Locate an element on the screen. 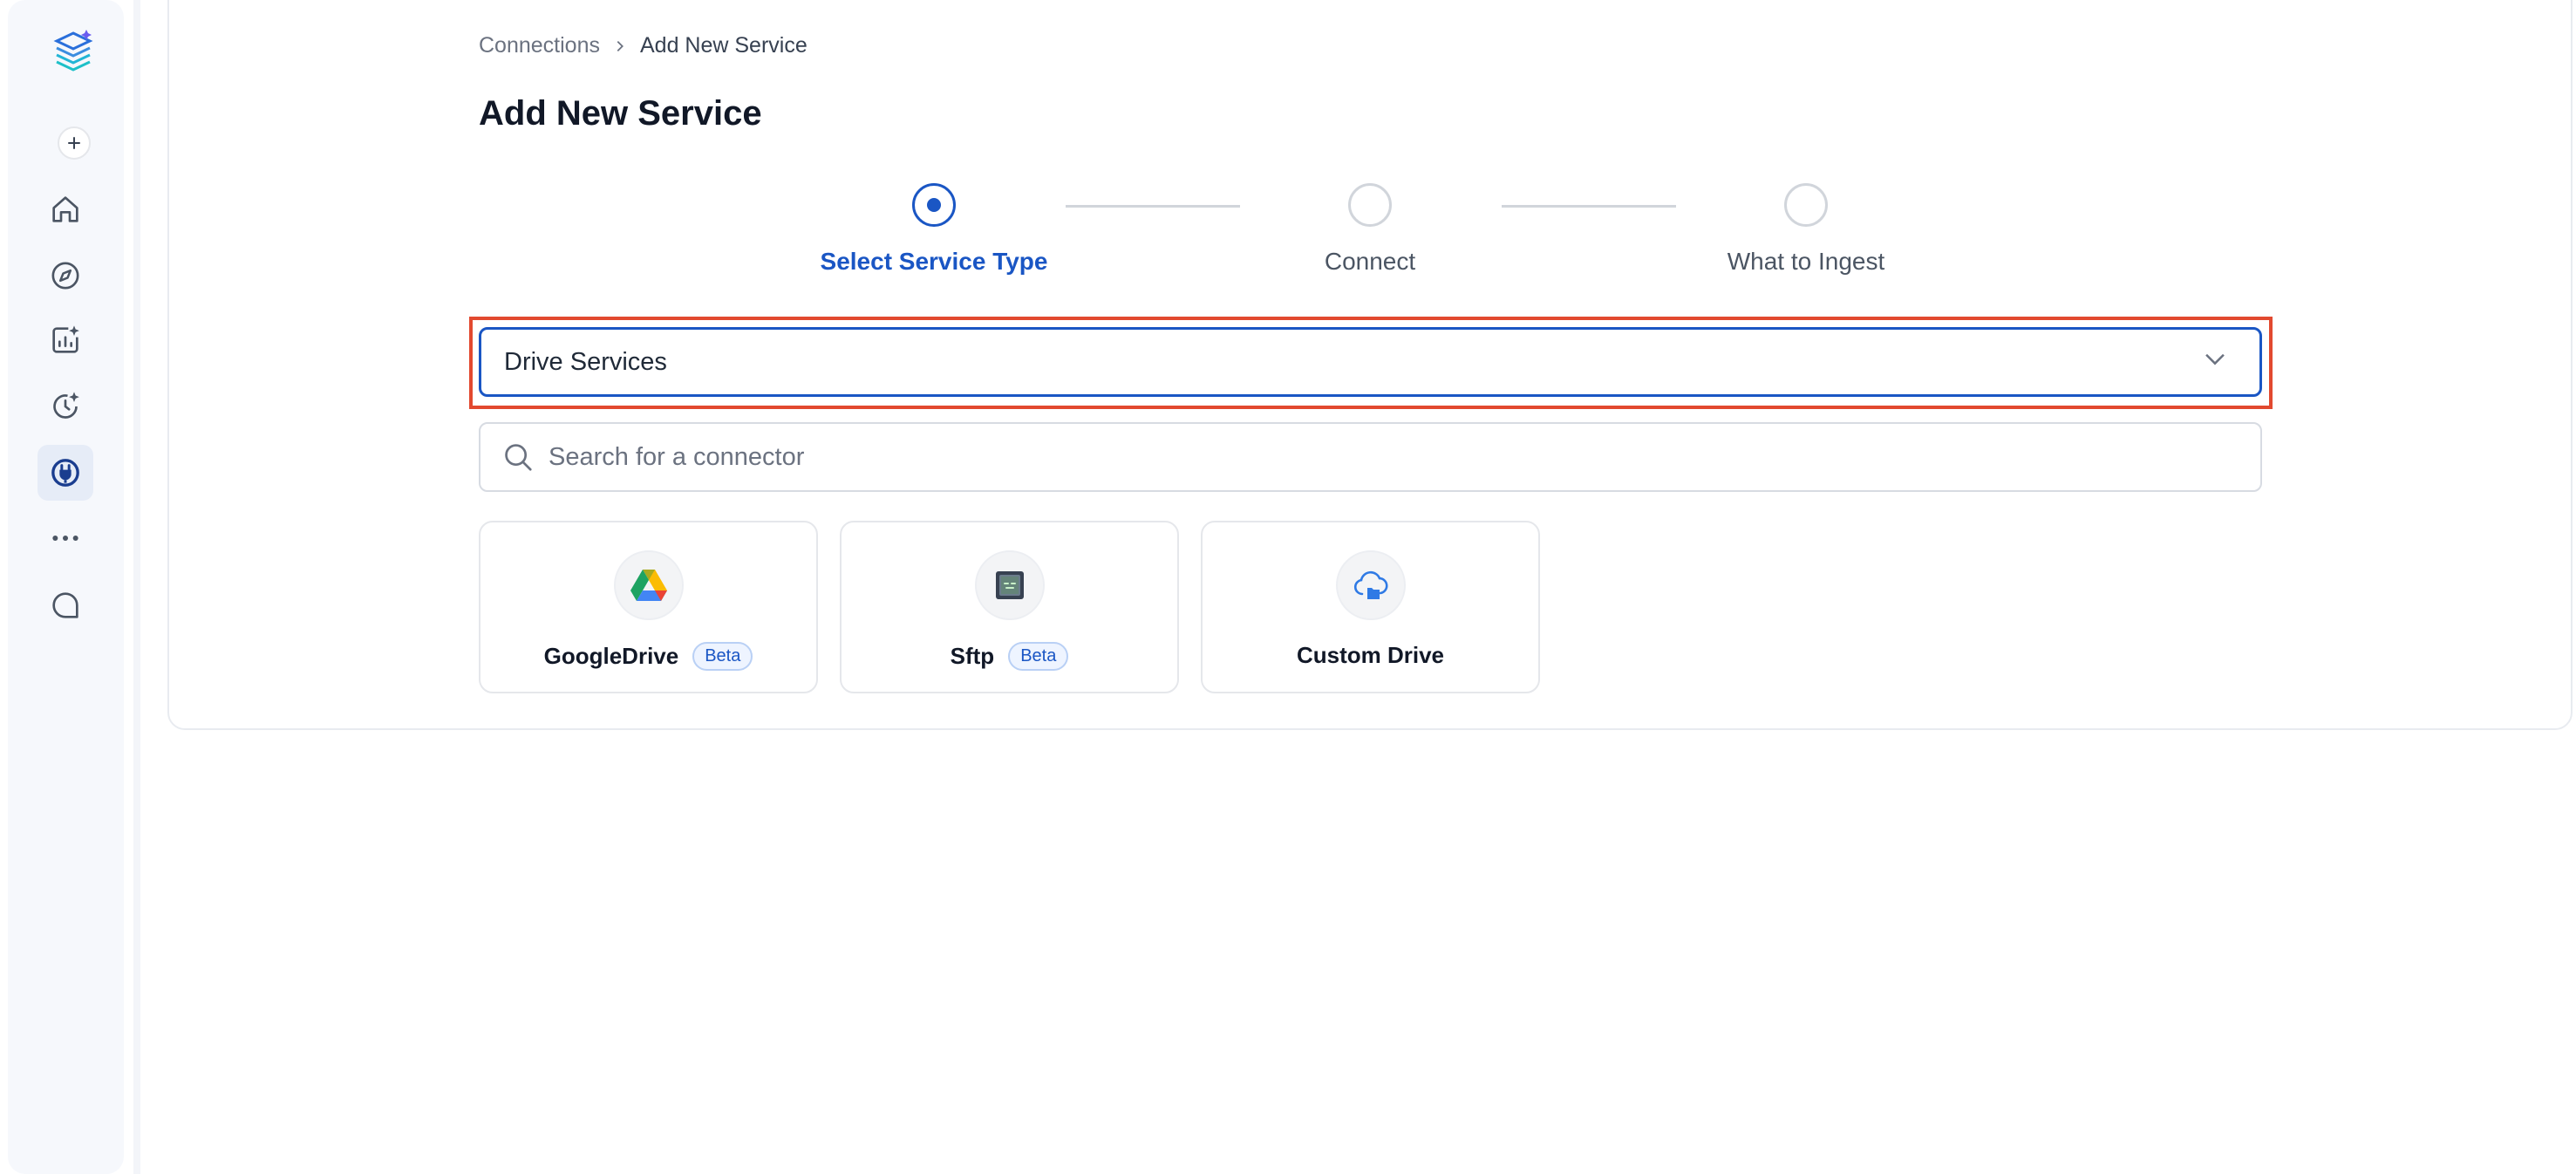  more-icon is located at coordinates (65, 538).